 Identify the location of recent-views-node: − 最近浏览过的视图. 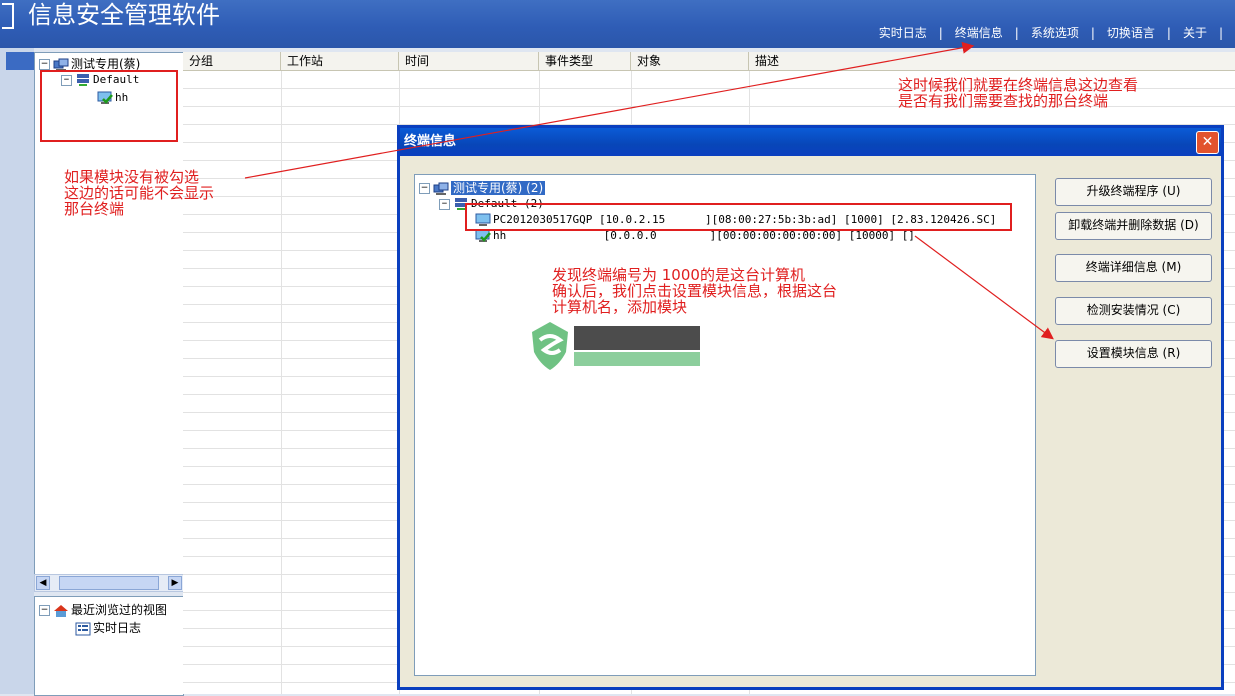
(103, 609).